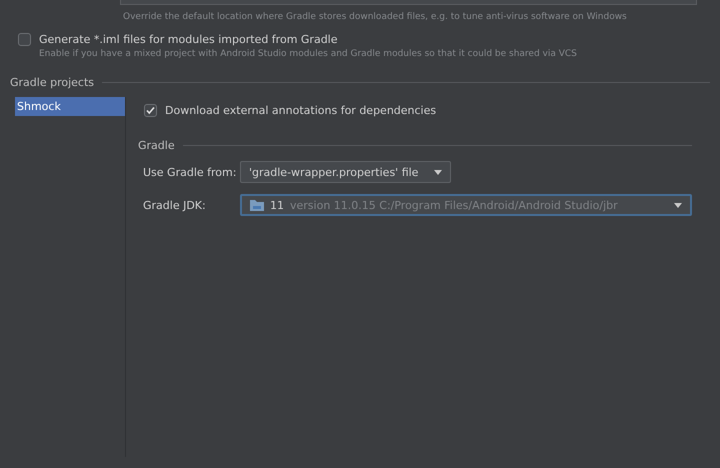 The height and width of the screenshot is (468, 720). Describe the element at coordinates (308, 54) in the screenshot. I see `iml-hint: Enable if you have a mixed project with Android Studio modules and Gradle modules so that it could be shared via VCS` at that location.